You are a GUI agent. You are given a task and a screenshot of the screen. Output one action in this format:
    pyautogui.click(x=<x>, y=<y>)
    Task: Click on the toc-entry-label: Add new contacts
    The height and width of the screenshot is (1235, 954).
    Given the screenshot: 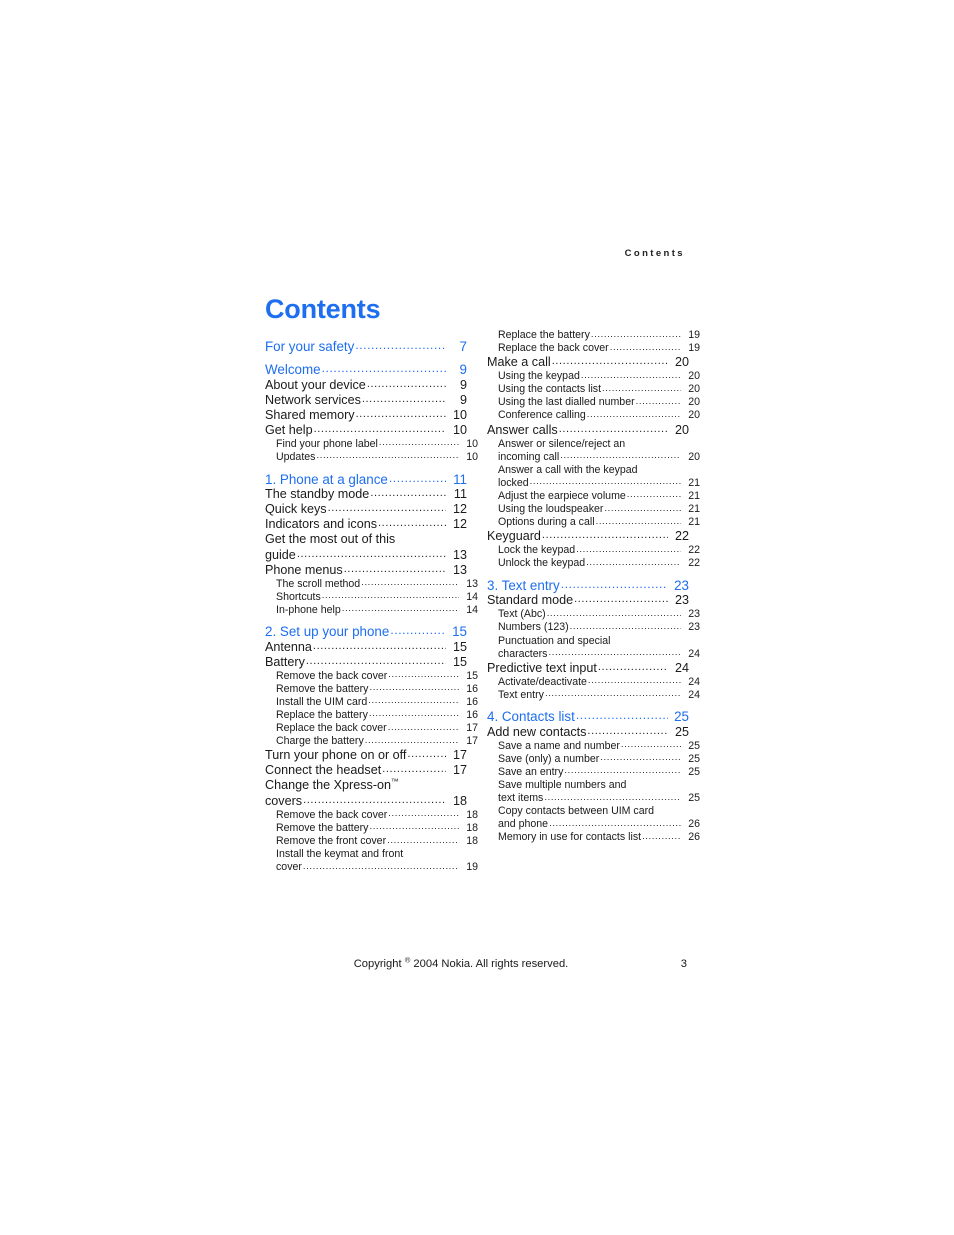 What is the action you would take?
    pyautogui.click(x=537, y=731)
    